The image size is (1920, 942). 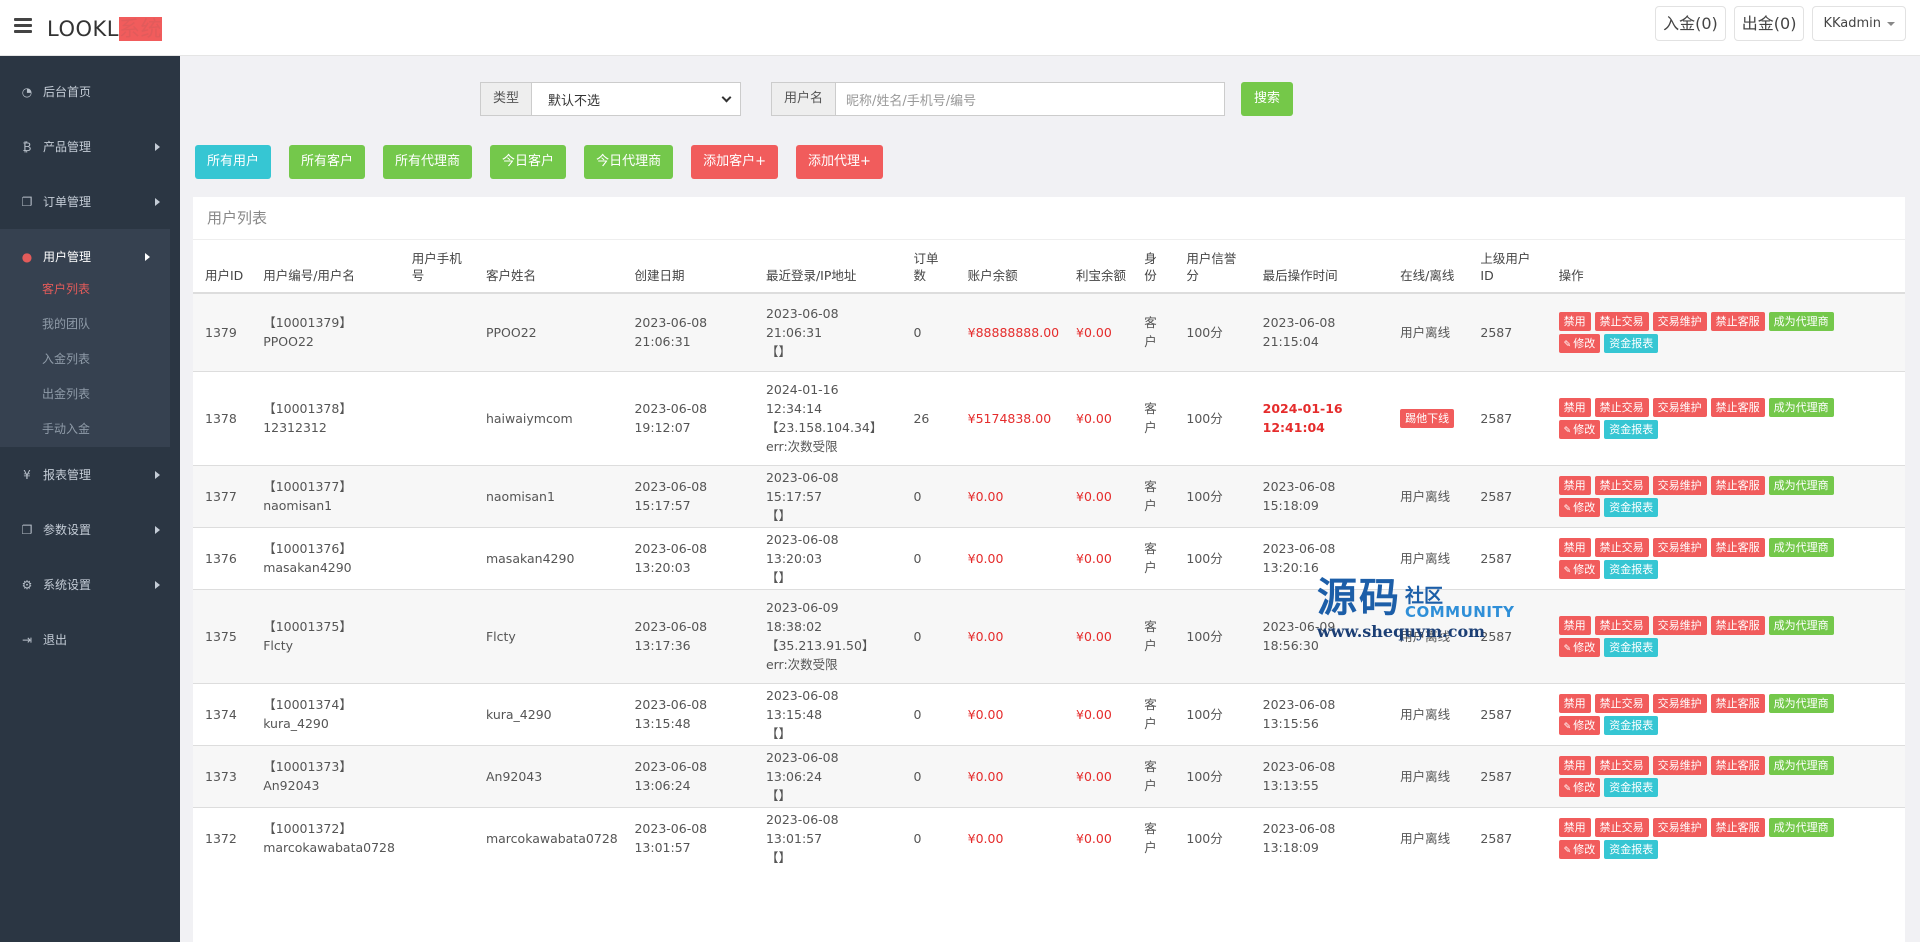 What do you see at coordinates (827, 267) in the screenshot?
I see `col-header: 最近登录/IP地址` at bounding box center [827, 267].